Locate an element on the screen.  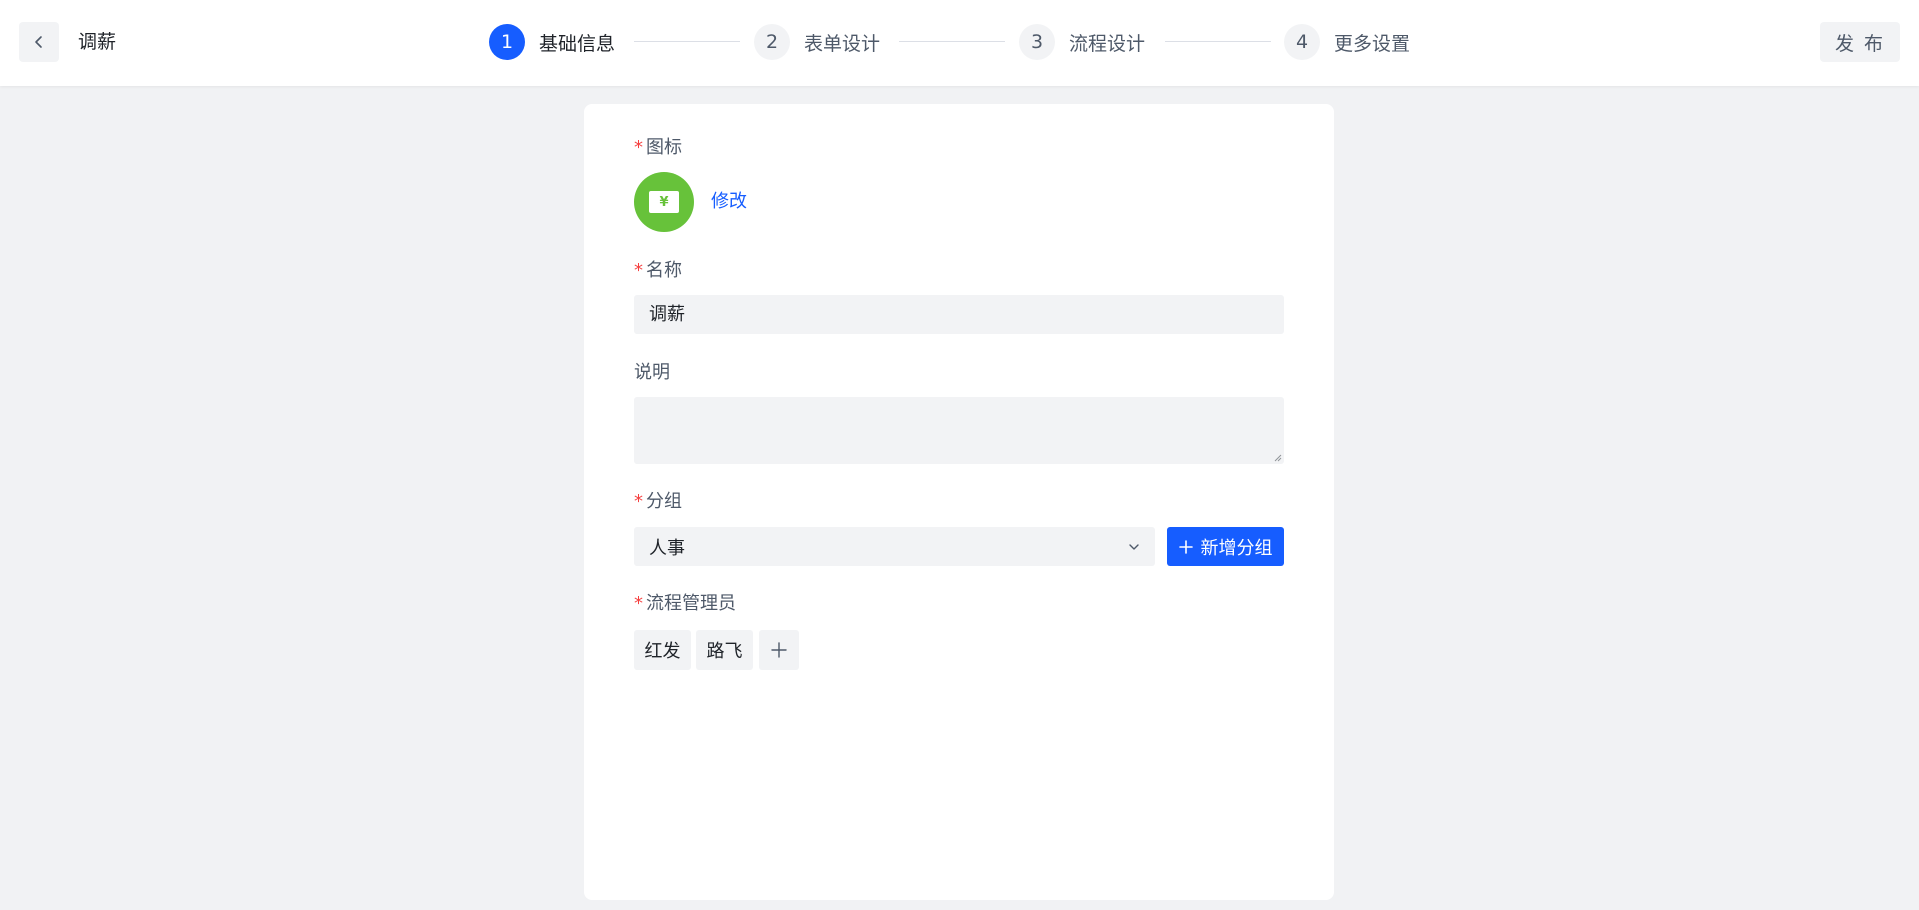
modify-icon-link: 修改 is located at coordinates (729, 202).